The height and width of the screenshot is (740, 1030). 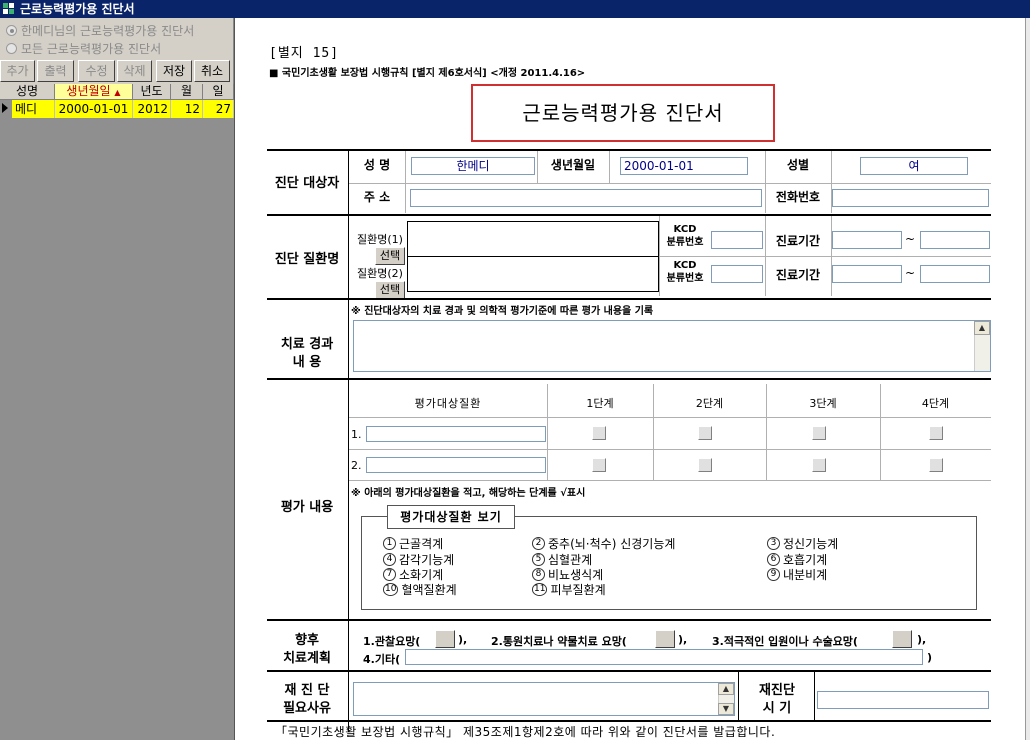 What do you see at coordinates (448, 403) in the screenshot?
I see `col-header-disease: 평가대상질환` at bounding box center [448, 403].